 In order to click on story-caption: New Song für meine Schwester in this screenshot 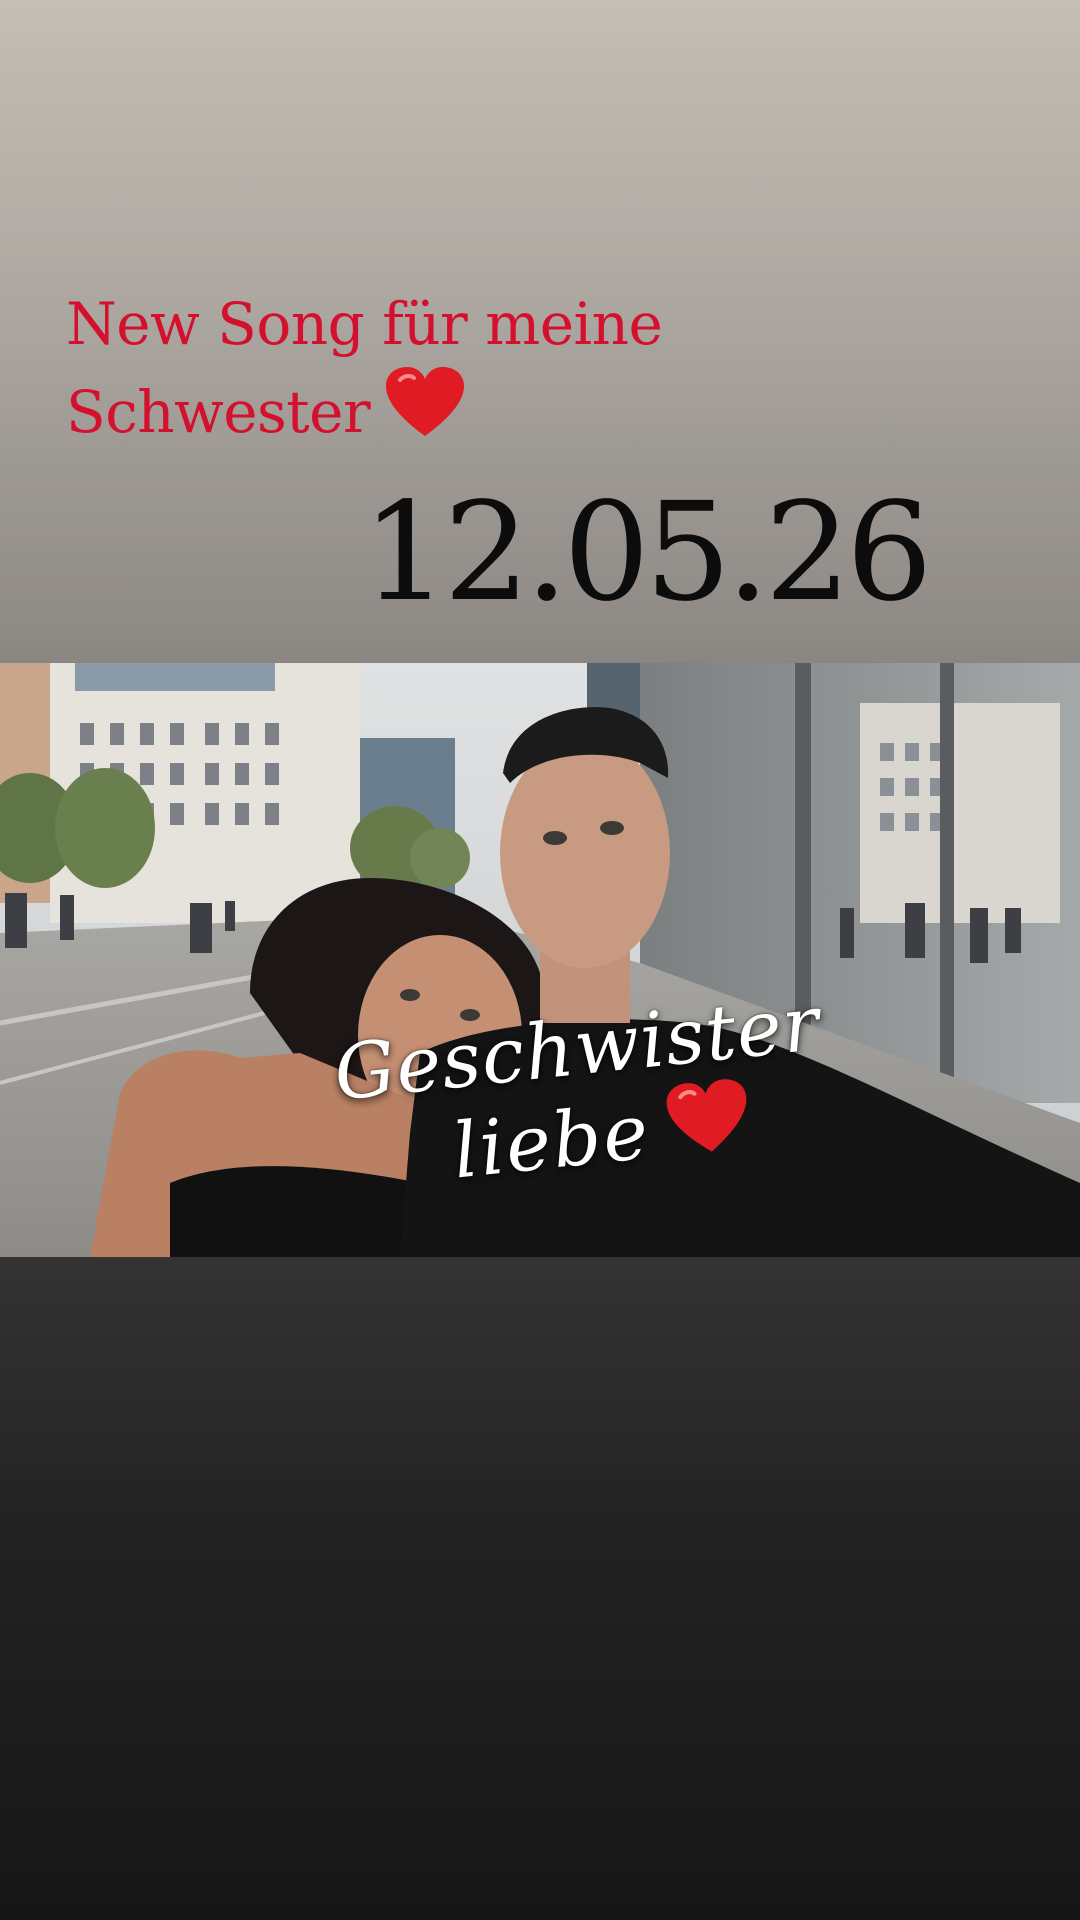, I will do `click(364, 371)`.